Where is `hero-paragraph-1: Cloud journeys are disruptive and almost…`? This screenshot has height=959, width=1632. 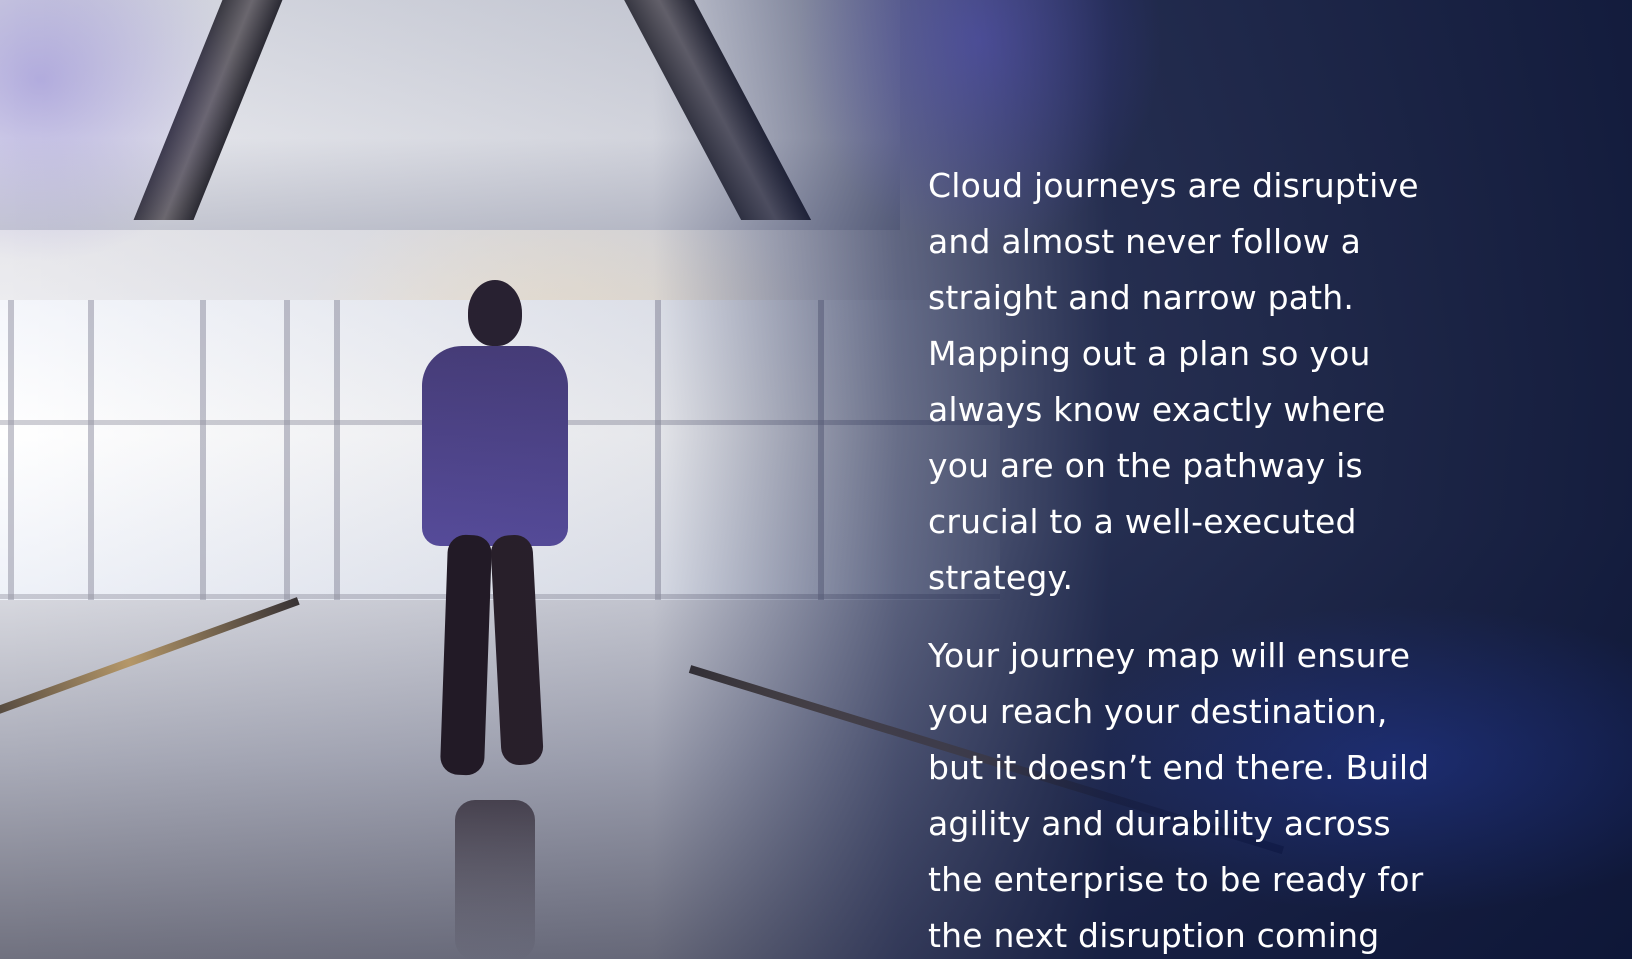 hero-paragraph-1: Cloud journeys are disruptive and almost… is located at coordinates (1173, 381).